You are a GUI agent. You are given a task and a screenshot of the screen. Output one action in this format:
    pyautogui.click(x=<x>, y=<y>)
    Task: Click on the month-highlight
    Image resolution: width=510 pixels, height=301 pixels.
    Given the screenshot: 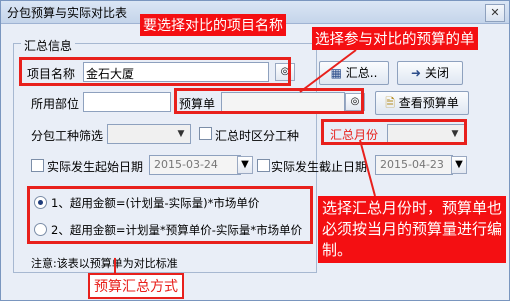 What is the action you would take?
    pyautogui.click(x=394, y=132)
    